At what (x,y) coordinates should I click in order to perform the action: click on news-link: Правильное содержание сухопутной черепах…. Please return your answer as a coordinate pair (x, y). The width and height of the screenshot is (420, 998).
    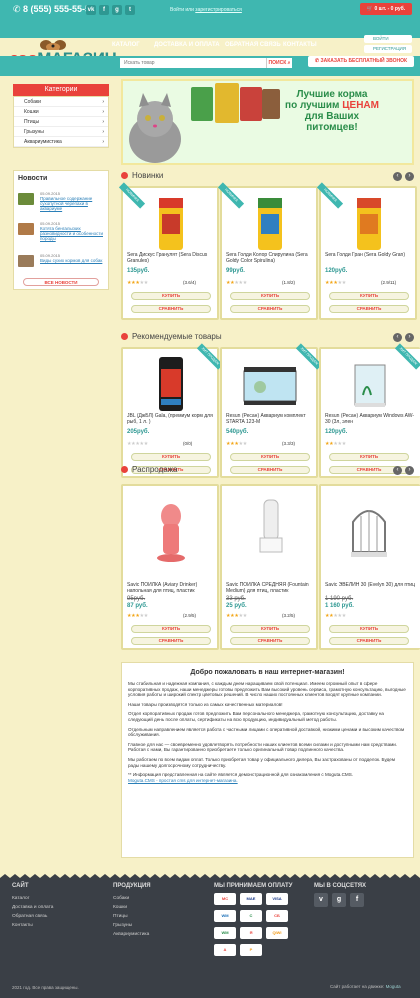
    Looking at the image, I should click on (74, 203).